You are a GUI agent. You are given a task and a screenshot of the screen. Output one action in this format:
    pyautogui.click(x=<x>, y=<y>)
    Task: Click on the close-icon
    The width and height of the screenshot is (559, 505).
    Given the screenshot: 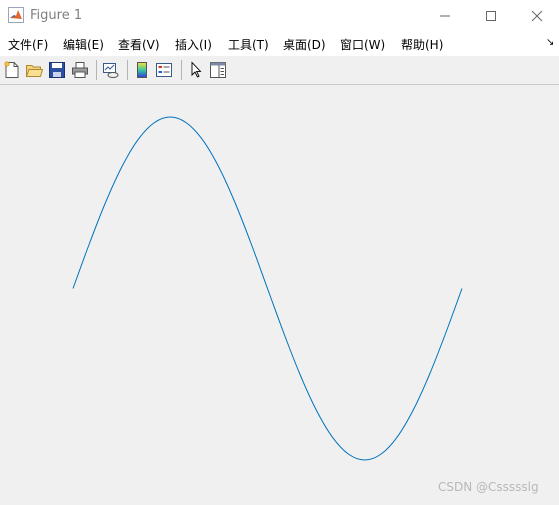 What is the action you would take?
    pyautogui.click(x=537, y=16)
    